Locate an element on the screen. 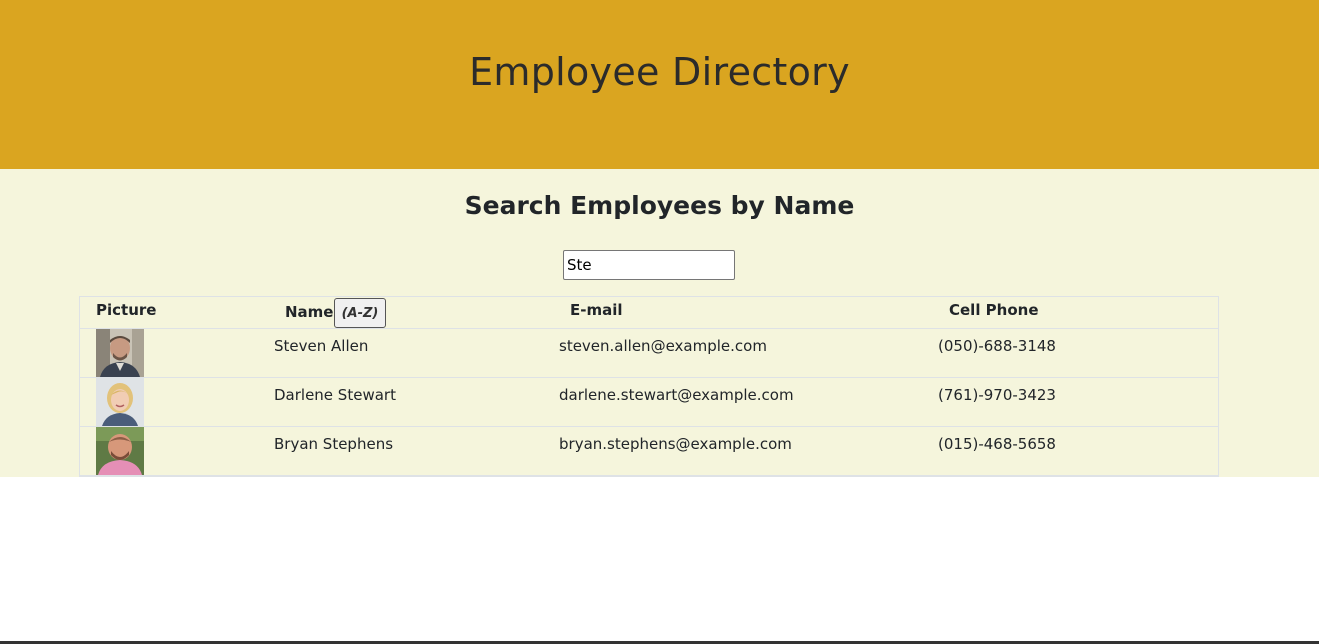 The image size is (1319, 644). table-header: Picture Name (A-Z) E-mail Cell Phone is located at coordinates (649, 313).